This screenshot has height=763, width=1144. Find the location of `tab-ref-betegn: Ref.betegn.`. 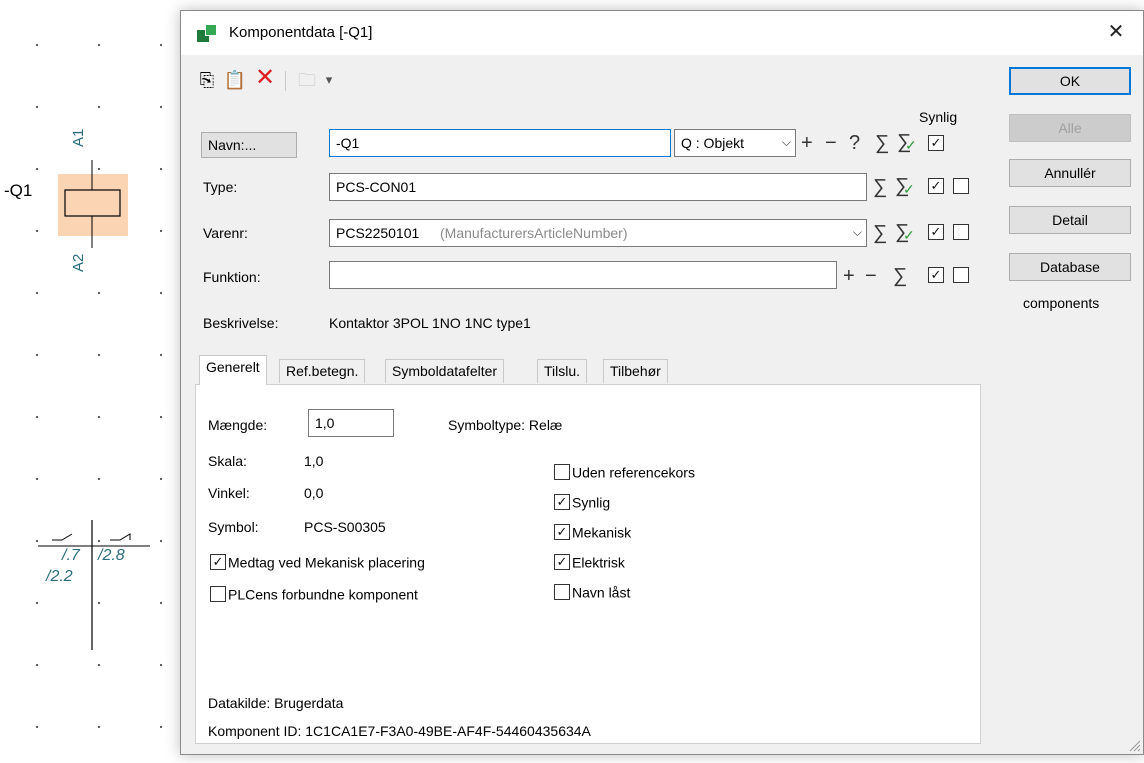

tab-ref-betegn: Ref.betegn. is located at coordinates (322, 371).